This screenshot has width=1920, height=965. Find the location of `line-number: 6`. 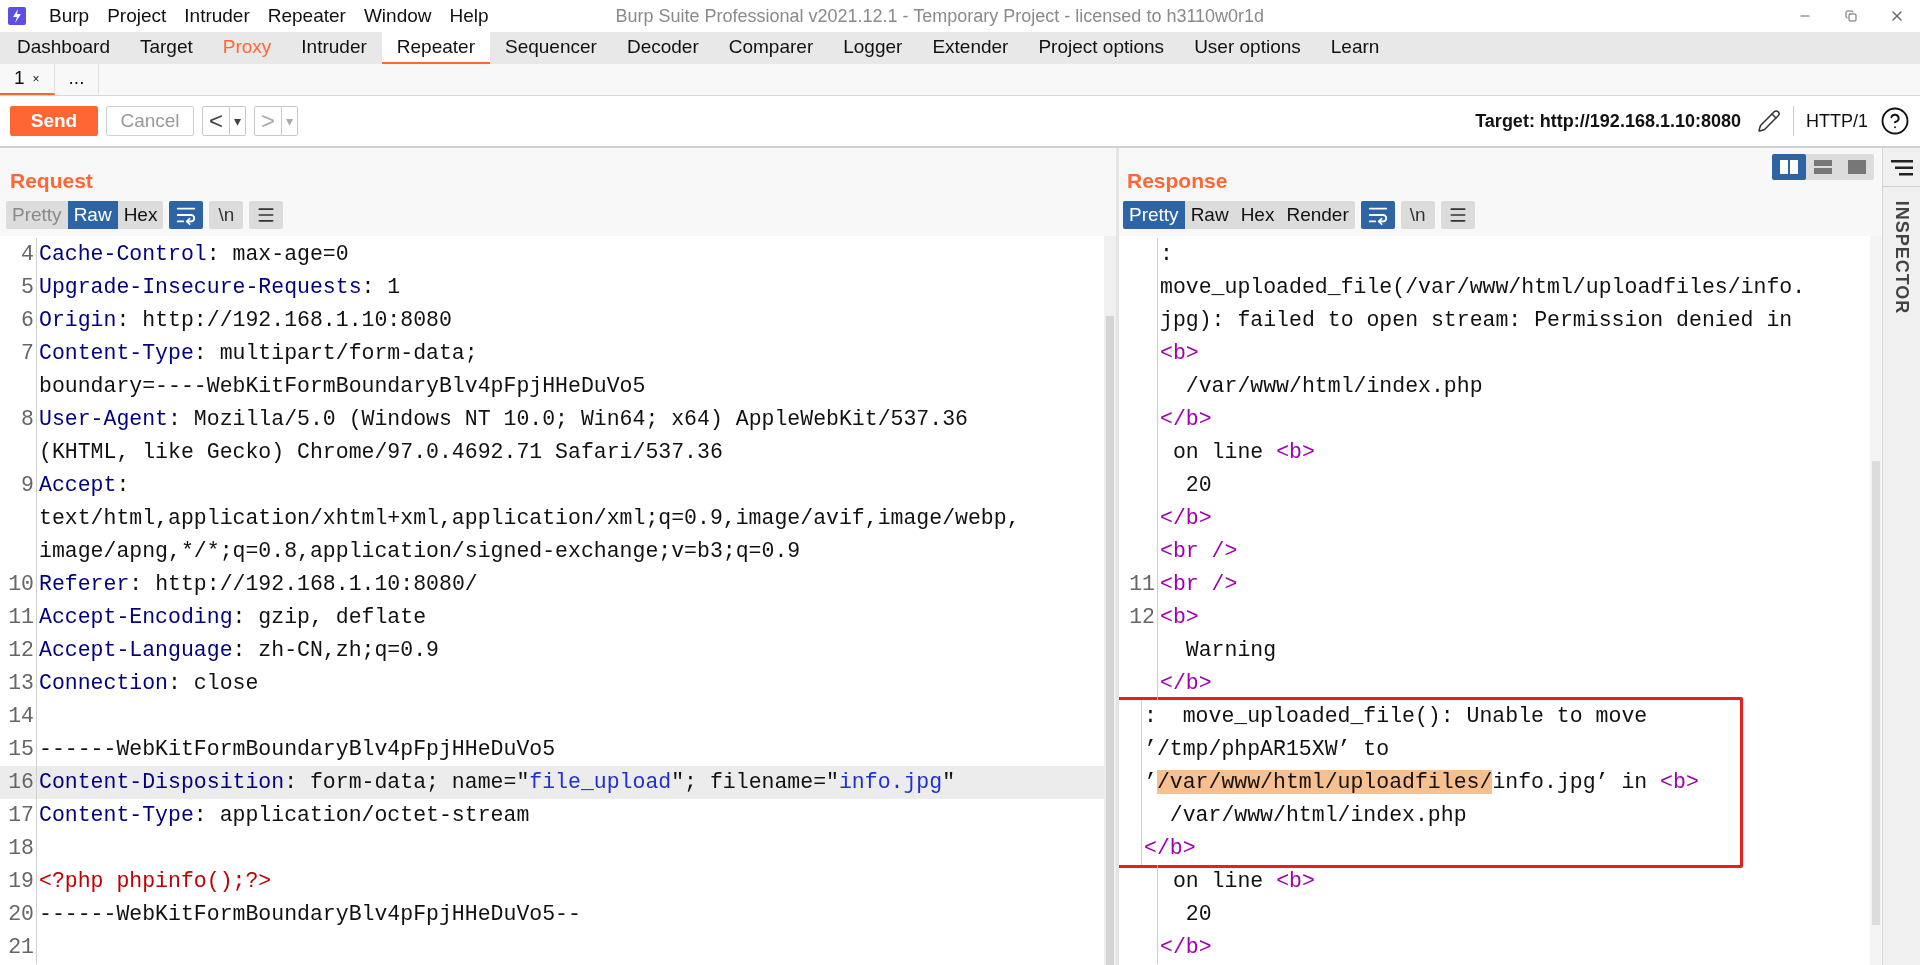

line-number: 6 is located at coordinates (27, 321).